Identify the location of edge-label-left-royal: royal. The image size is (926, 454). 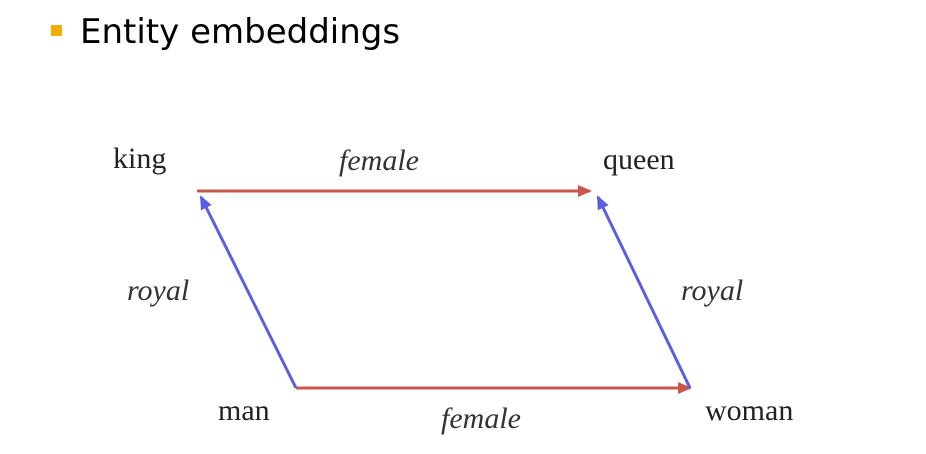
(158, 290).